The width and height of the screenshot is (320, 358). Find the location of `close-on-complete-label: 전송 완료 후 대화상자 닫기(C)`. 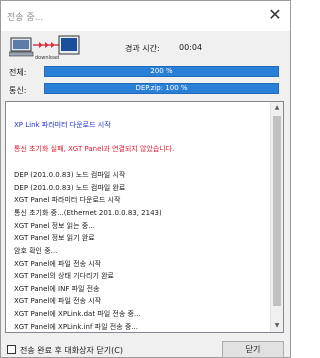

close-on-complete-label: 전송 완료 후 대화상자 닫기(C) is located at coordinates (71, 350).